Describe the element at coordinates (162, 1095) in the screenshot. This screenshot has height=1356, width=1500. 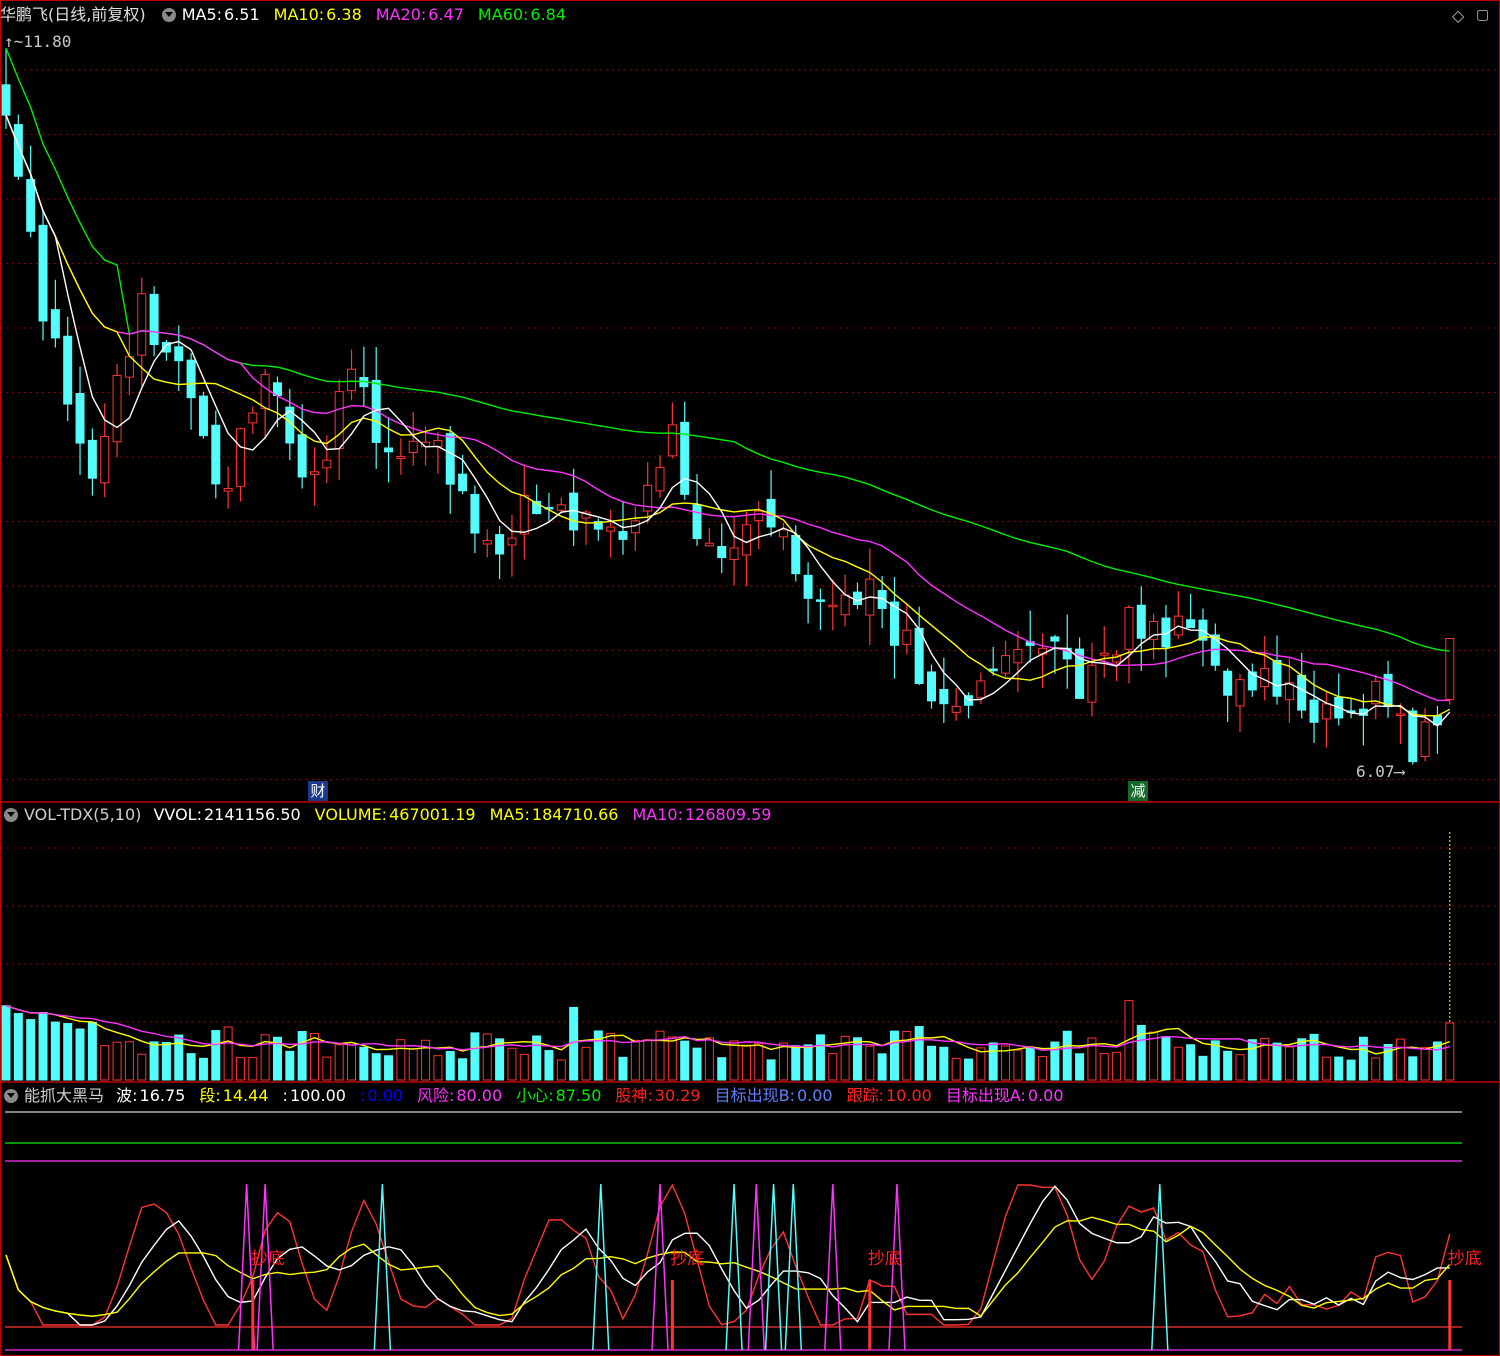
I see `legend-value: 16.75` at that location.